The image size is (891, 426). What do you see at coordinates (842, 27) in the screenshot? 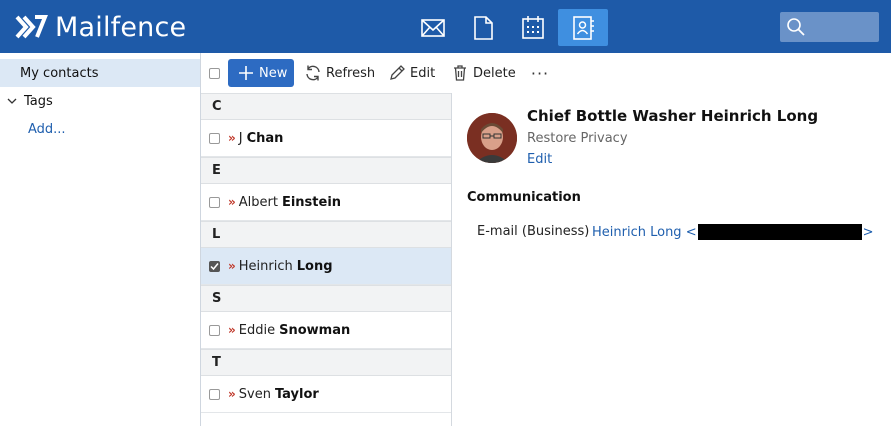
I see `search-input` at bounding box center [842, 27].